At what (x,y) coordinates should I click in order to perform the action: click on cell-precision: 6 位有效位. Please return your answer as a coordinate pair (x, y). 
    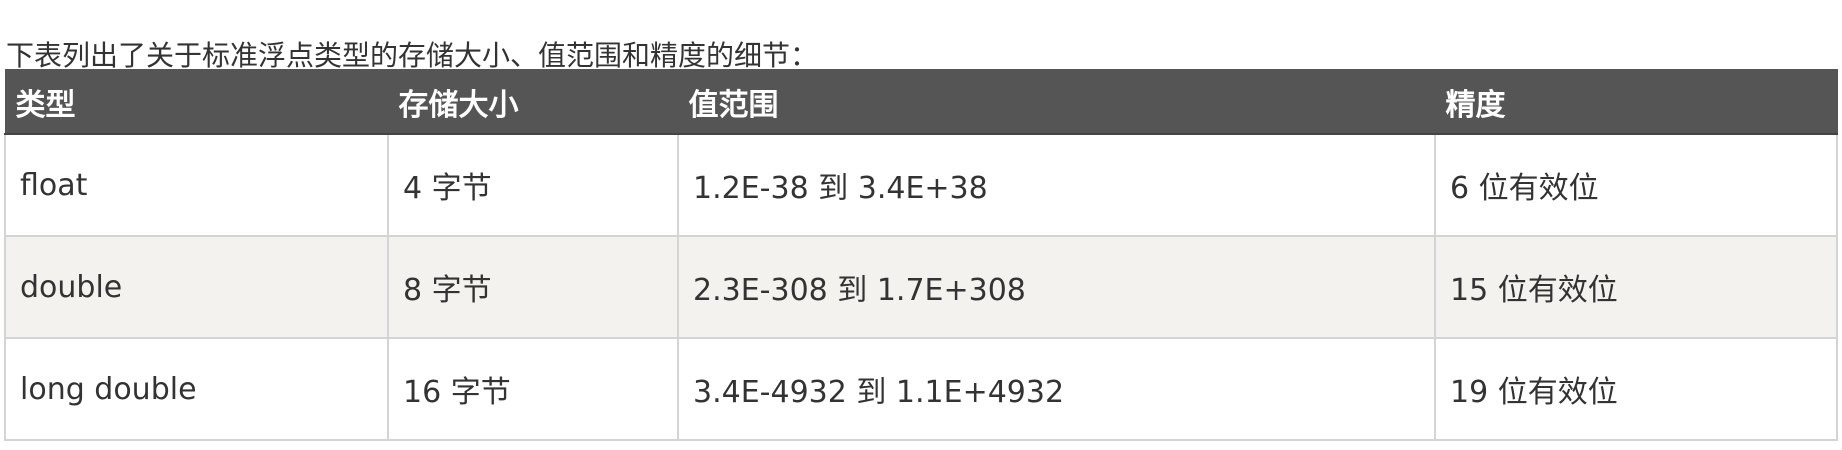
    Looking at the image, I should click on (1636, 185).